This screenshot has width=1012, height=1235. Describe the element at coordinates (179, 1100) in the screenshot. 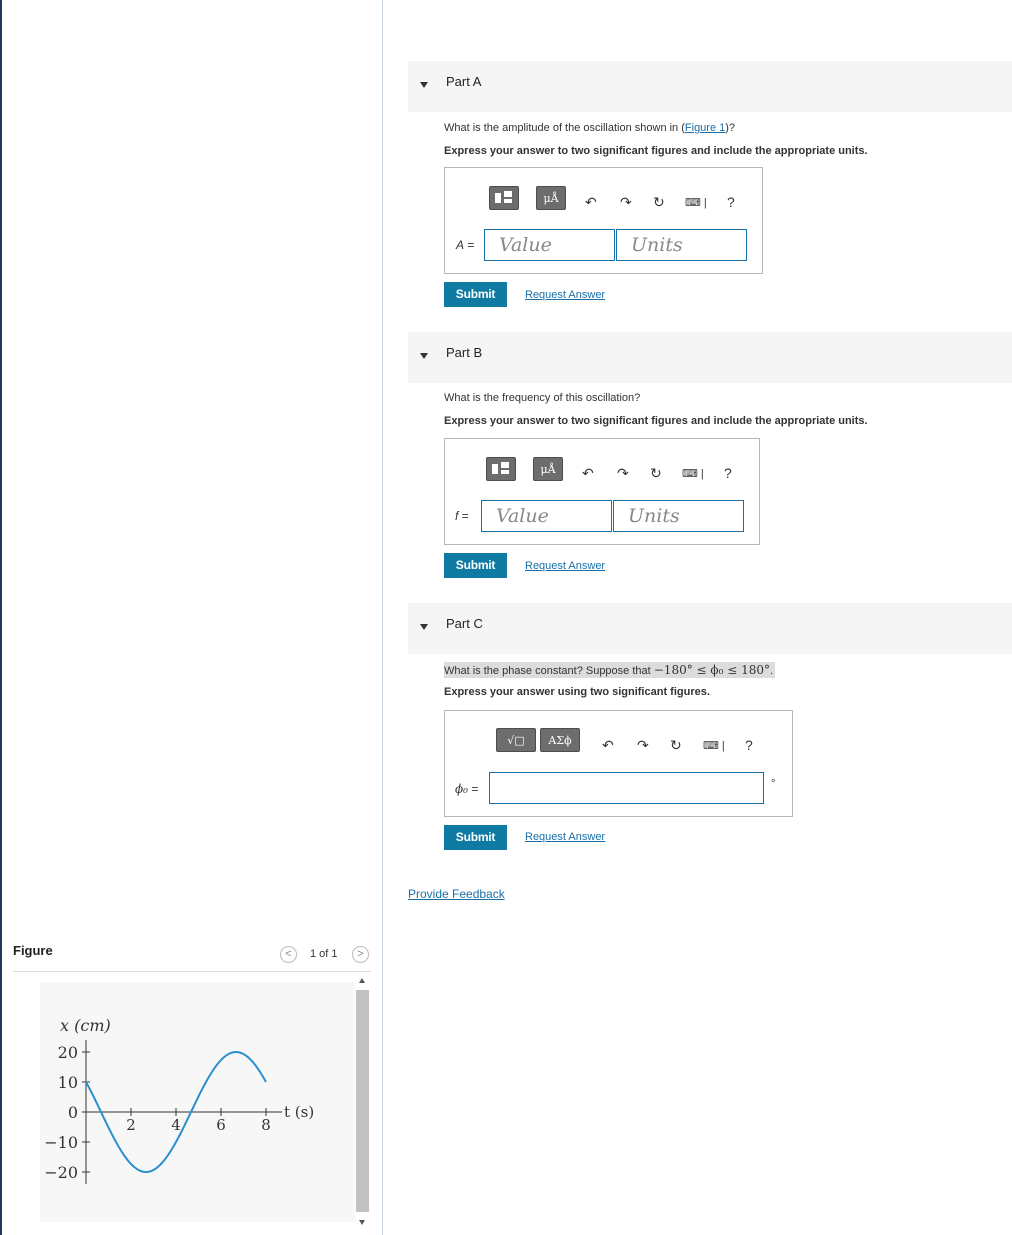

I see `oscillation-chart: x (cm) t (s) 2 4 6 8 20 10 0 −10 −20` at that location.